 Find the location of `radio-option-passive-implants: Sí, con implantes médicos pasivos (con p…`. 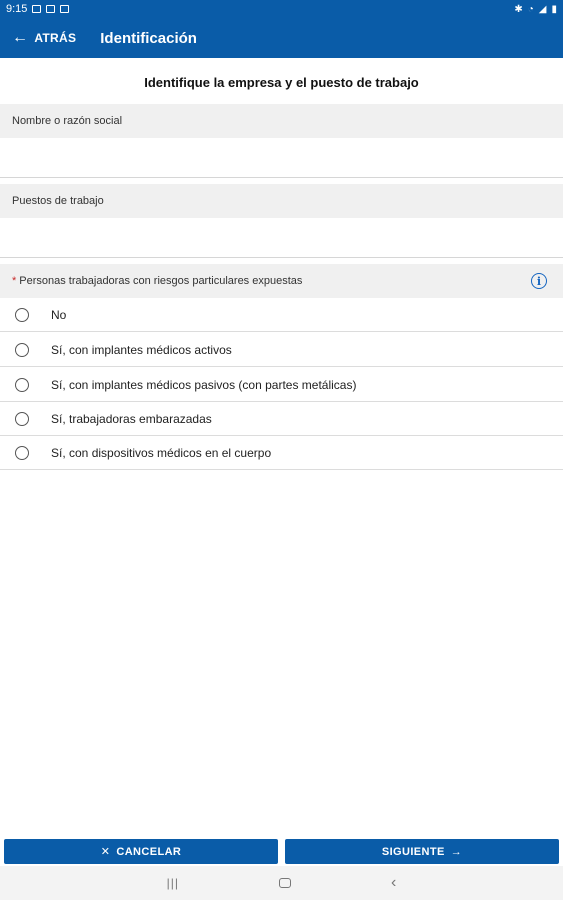

radio-option-passive-implants: Sí, con implantes médicos pasivos (con p… is located at coordinates (281, 385).